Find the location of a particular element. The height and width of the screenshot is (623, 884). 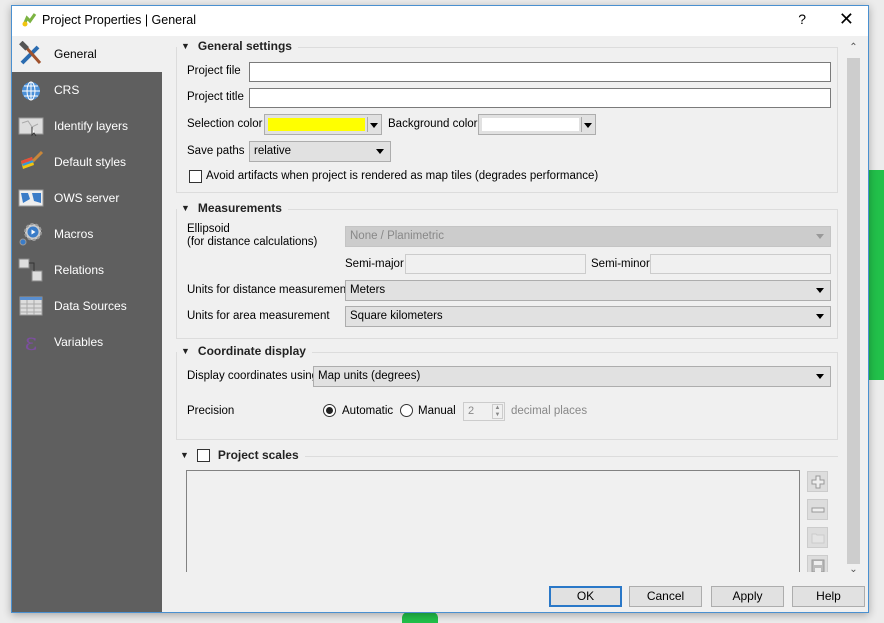

chevron-up-icon: ⌃ is located at coordinates (853, 50).